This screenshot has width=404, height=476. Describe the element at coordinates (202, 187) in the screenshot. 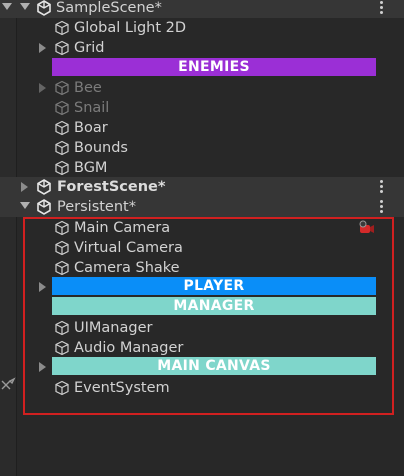

I see `scene-row-forestscene: ForestScene*` at that location.